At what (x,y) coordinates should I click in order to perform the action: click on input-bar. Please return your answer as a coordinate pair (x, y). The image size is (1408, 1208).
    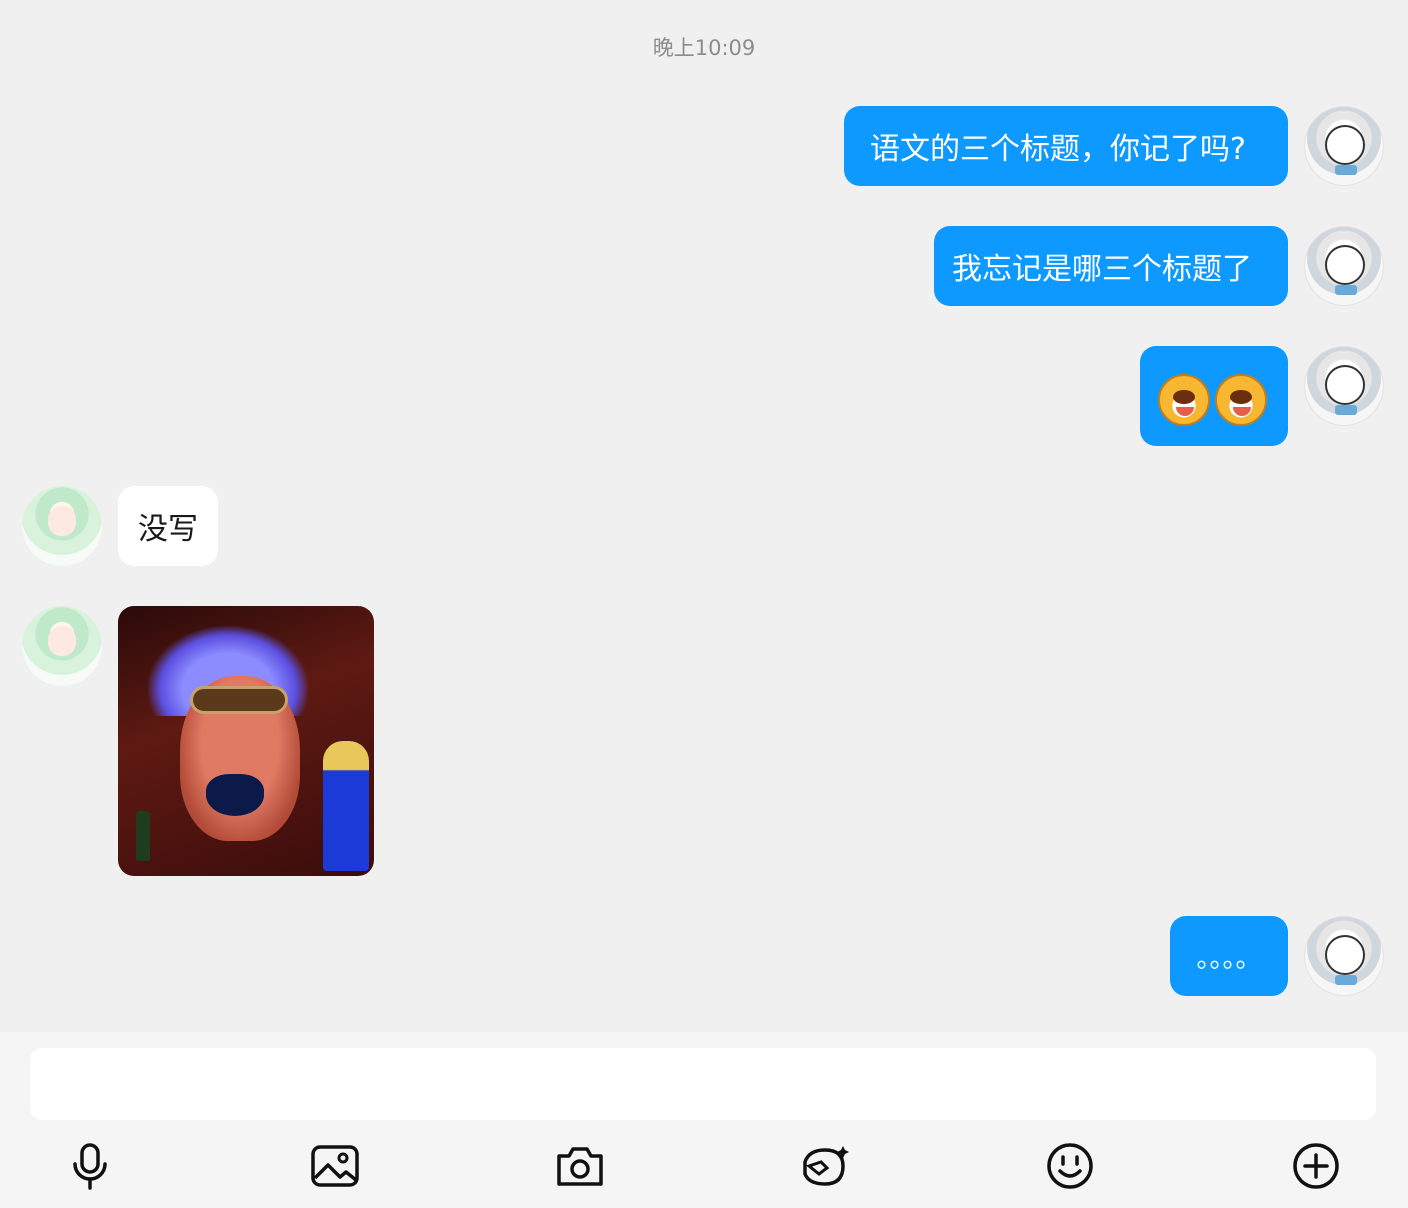
    Looking at the image, I should click on (704, 1120).